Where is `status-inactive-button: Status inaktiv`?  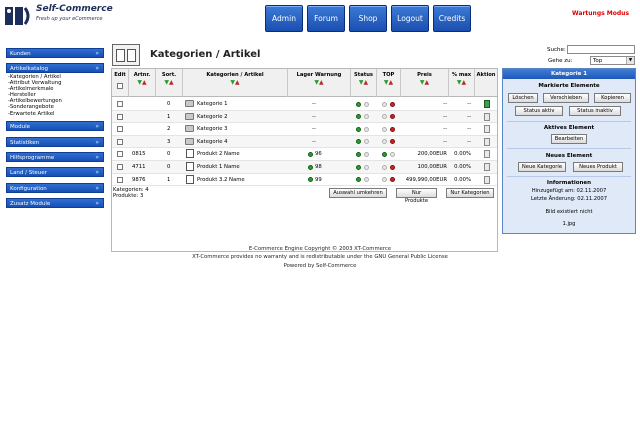
status-inactive-button: Status inaktiv is located at coordinates (595, 111).